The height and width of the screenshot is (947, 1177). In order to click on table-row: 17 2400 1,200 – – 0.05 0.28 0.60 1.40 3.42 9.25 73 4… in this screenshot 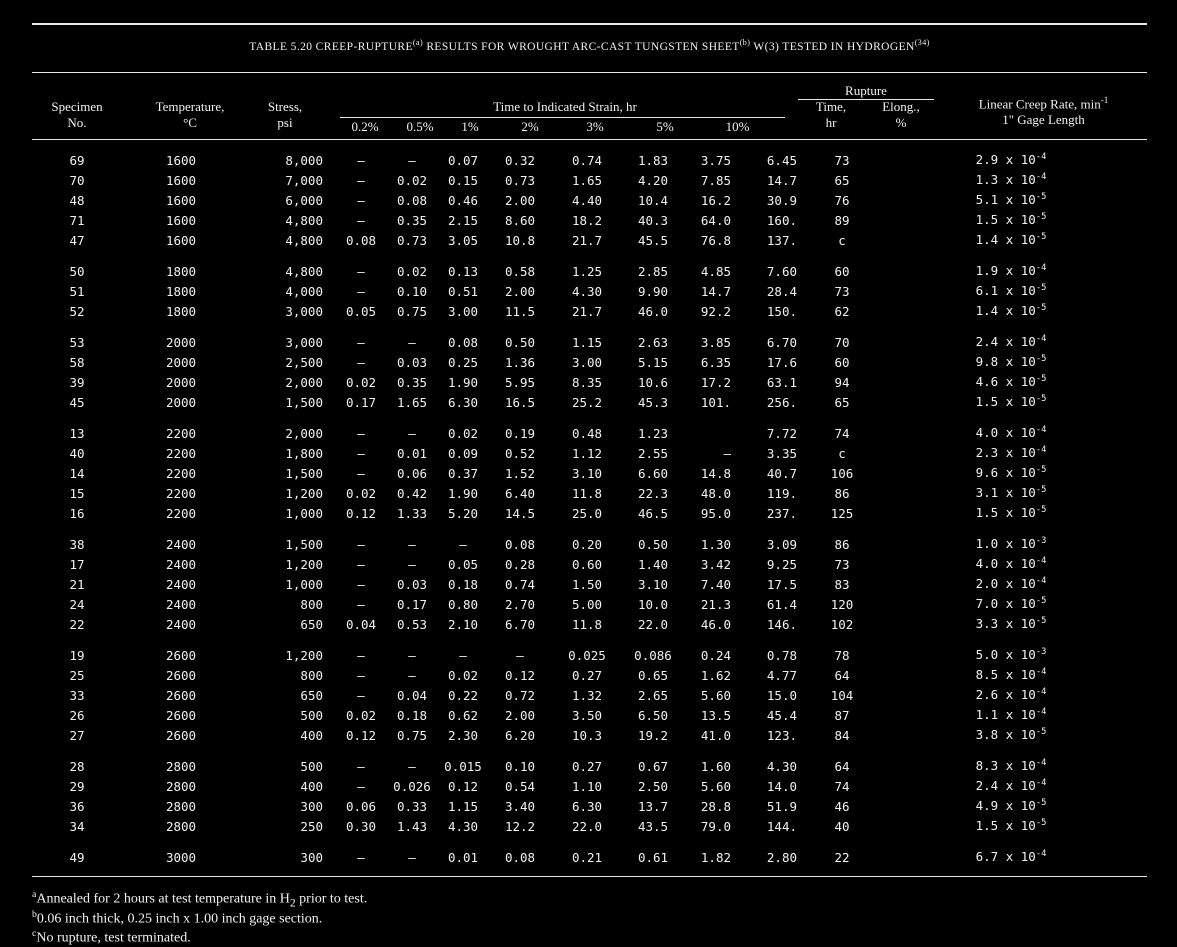, I will do `click(589, 564)`.